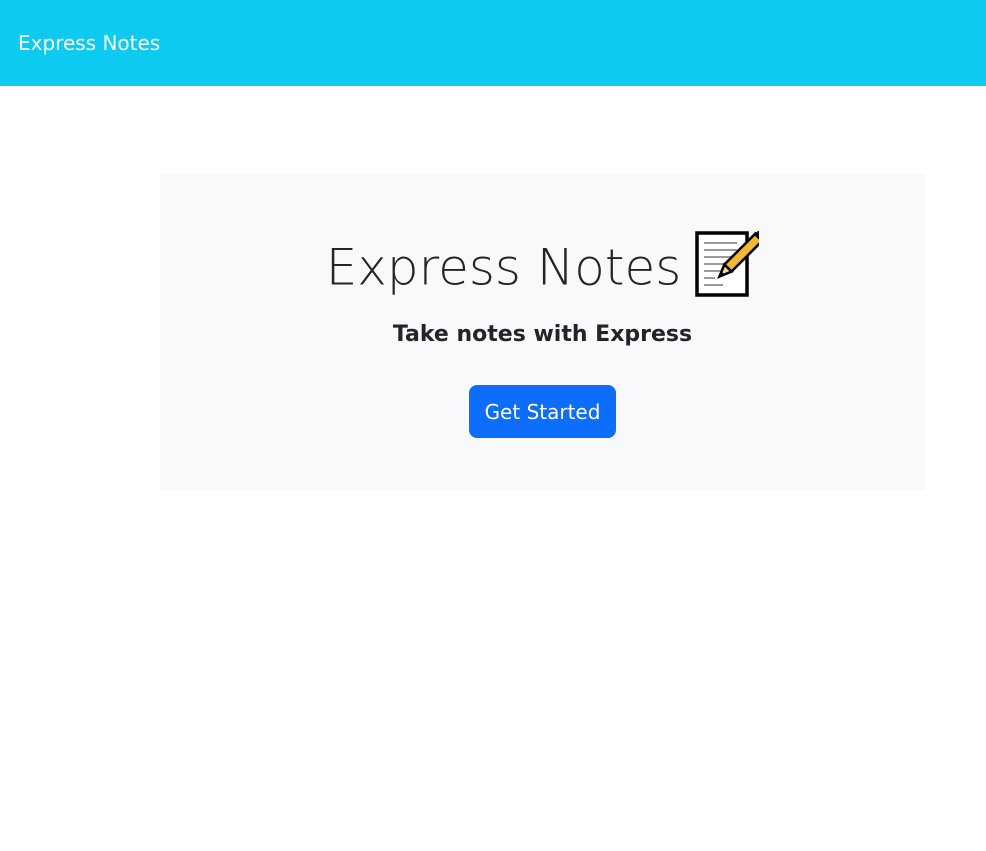  What do you see at coordinates (503, 267) in the screenshot?
I see `hero-title-text: Express Notes` at bounding box center [503, 267].